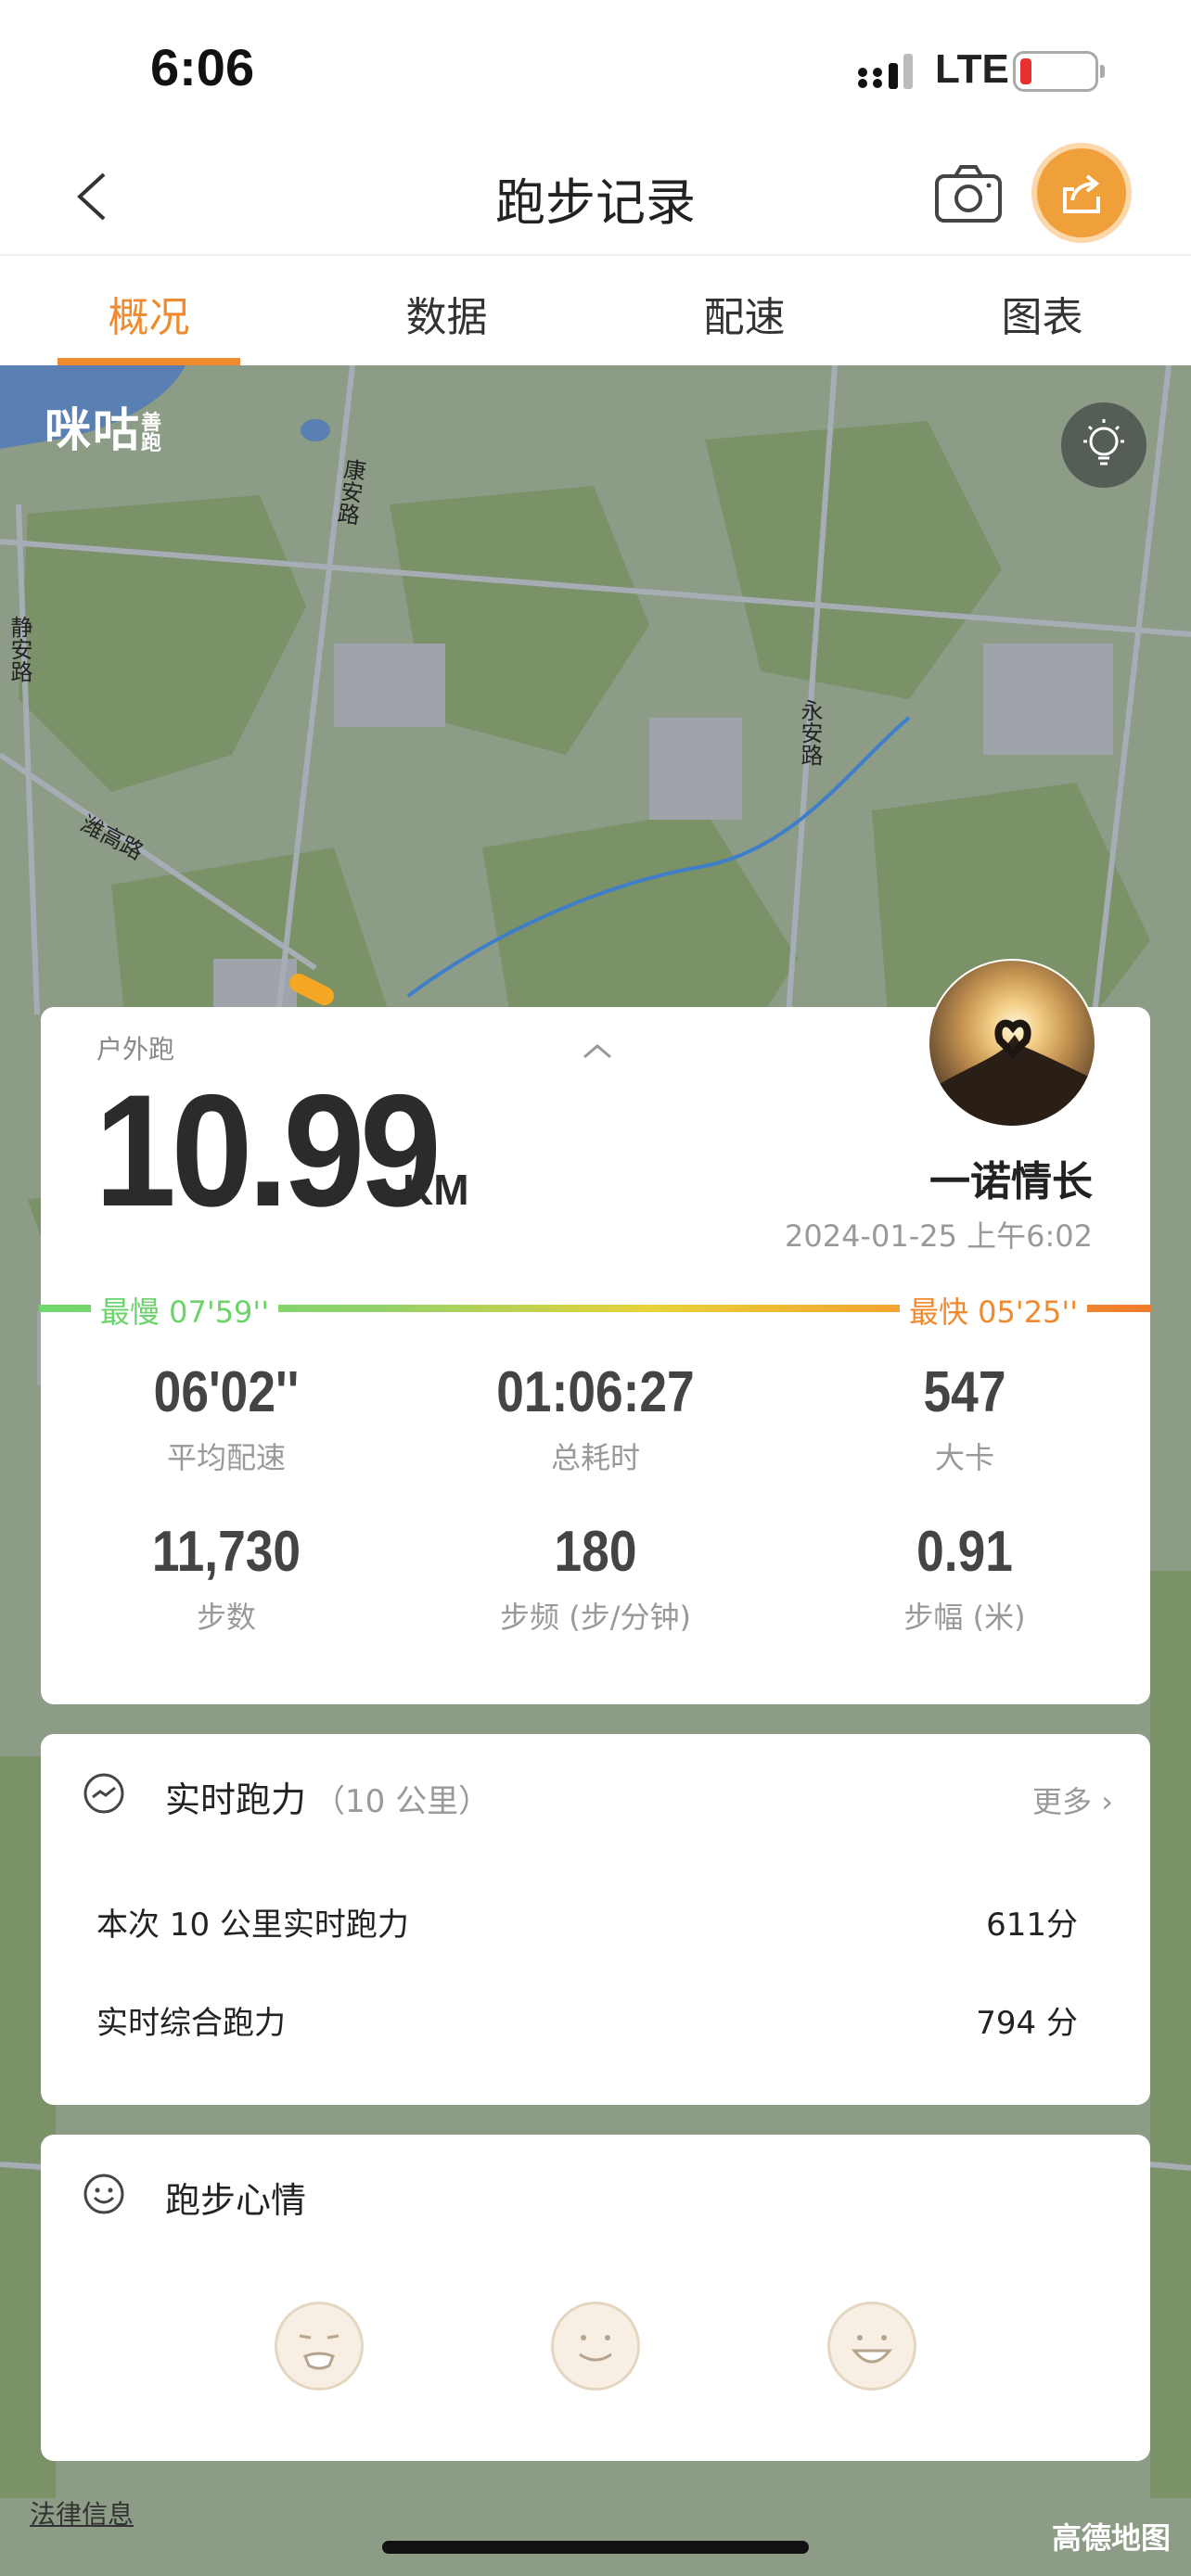 The image size is (1191, 2576). What do you see at coordinates (595, 1578) in the screenshot?
I see `stat-cadence: 180 步频 (步/分钟)` at bounding box center [595, 1578].